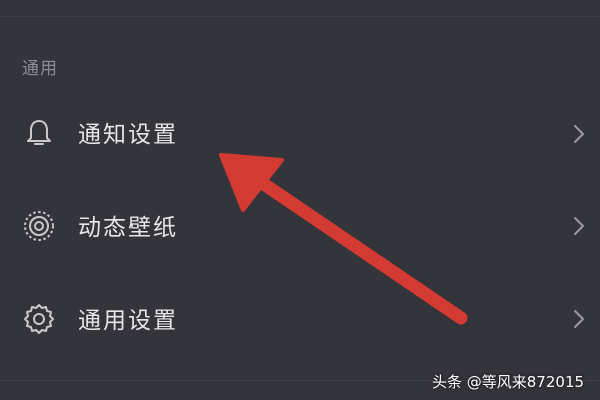  Describe the element at coordinates (300, 16) in the screenshot. I see `top-divider` at that location.